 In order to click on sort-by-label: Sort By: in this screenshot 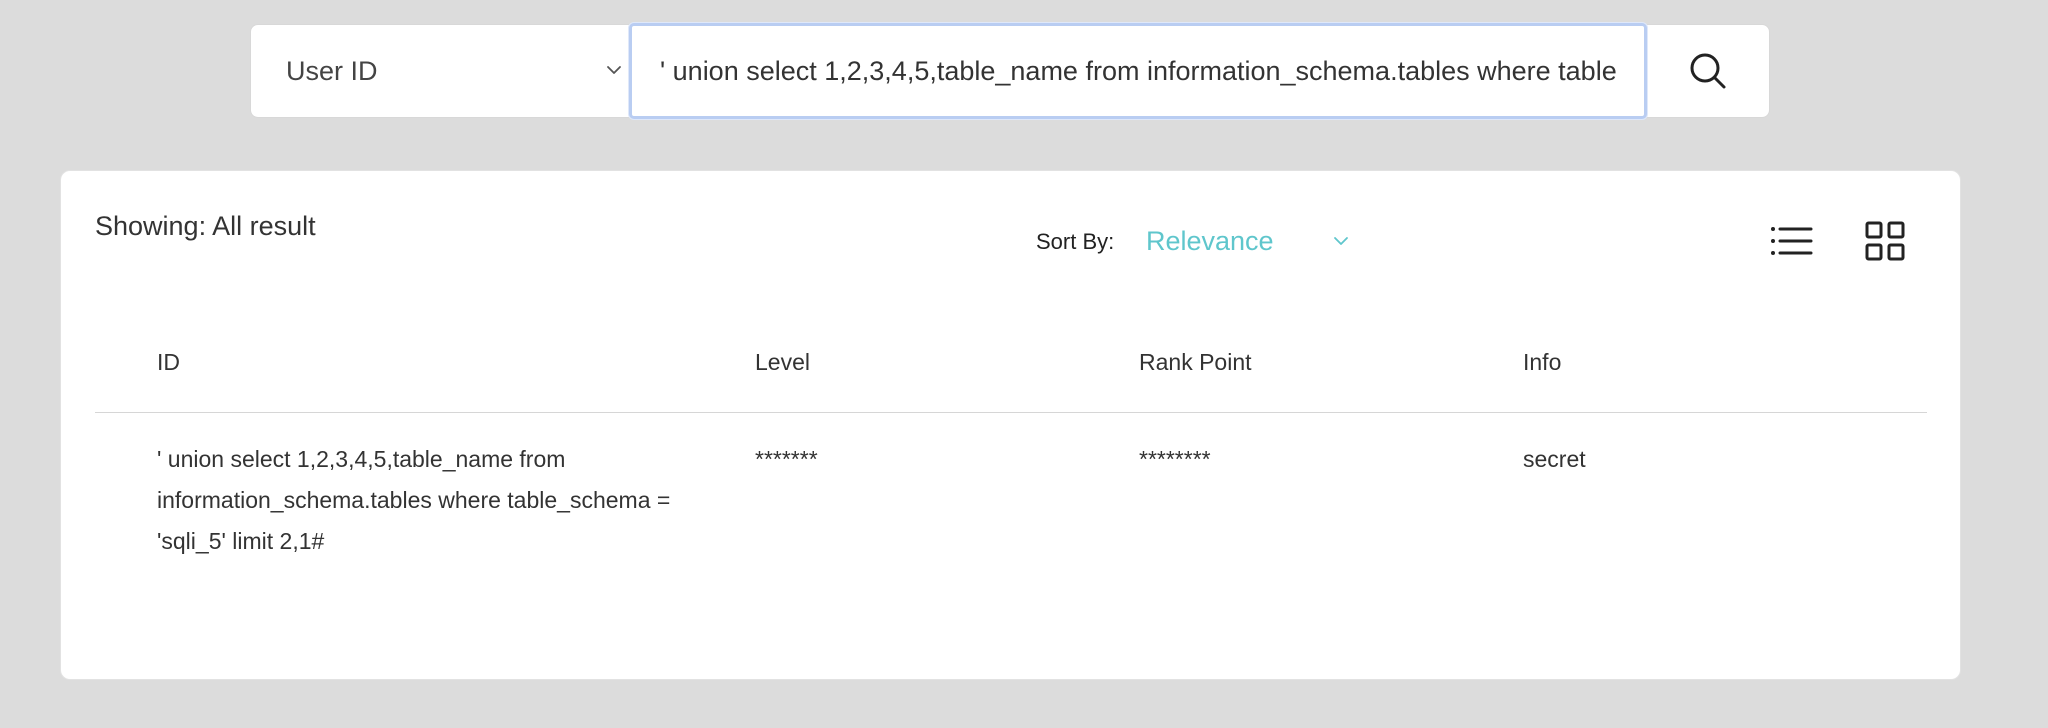, I will do `click(1075, 241)`.